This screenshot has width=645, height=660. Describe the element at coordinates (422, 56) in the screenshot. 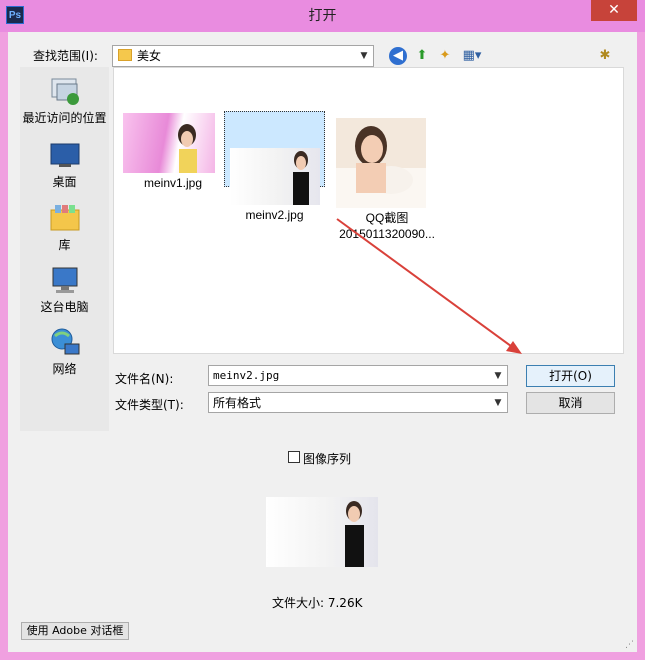

I see `up-folder-icon: ⬆` at that location.